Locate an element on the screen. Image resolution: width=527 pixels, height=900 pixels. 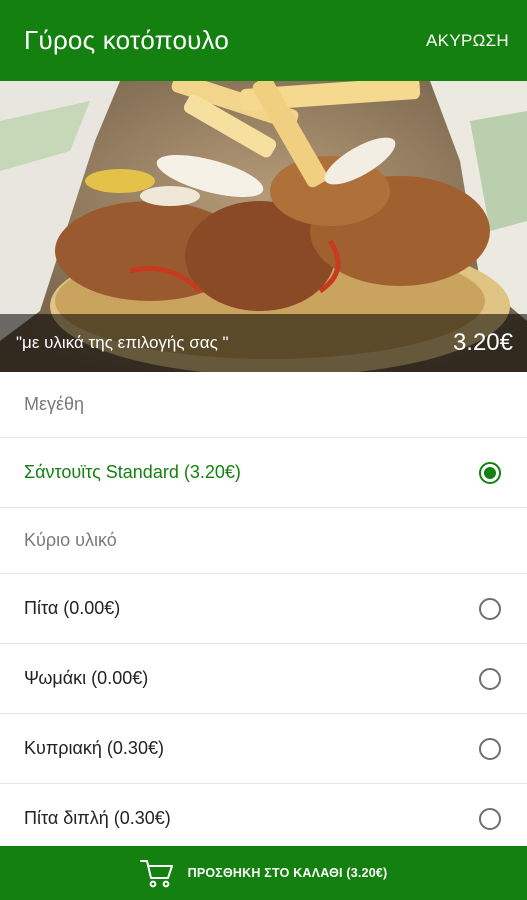
product-price: 3.20€ is located at coordinates (482, 342).